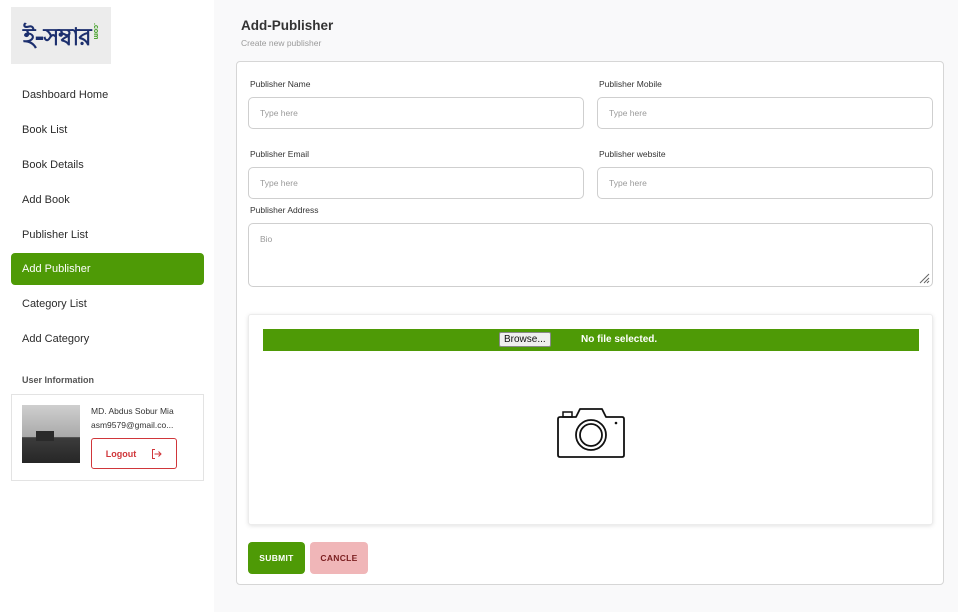  What do you see at coordinates (107, 95) in the screenshot?
I see `sidebar-item-dashboard-home: Dashboard Home` at bounding box center [107, 95].